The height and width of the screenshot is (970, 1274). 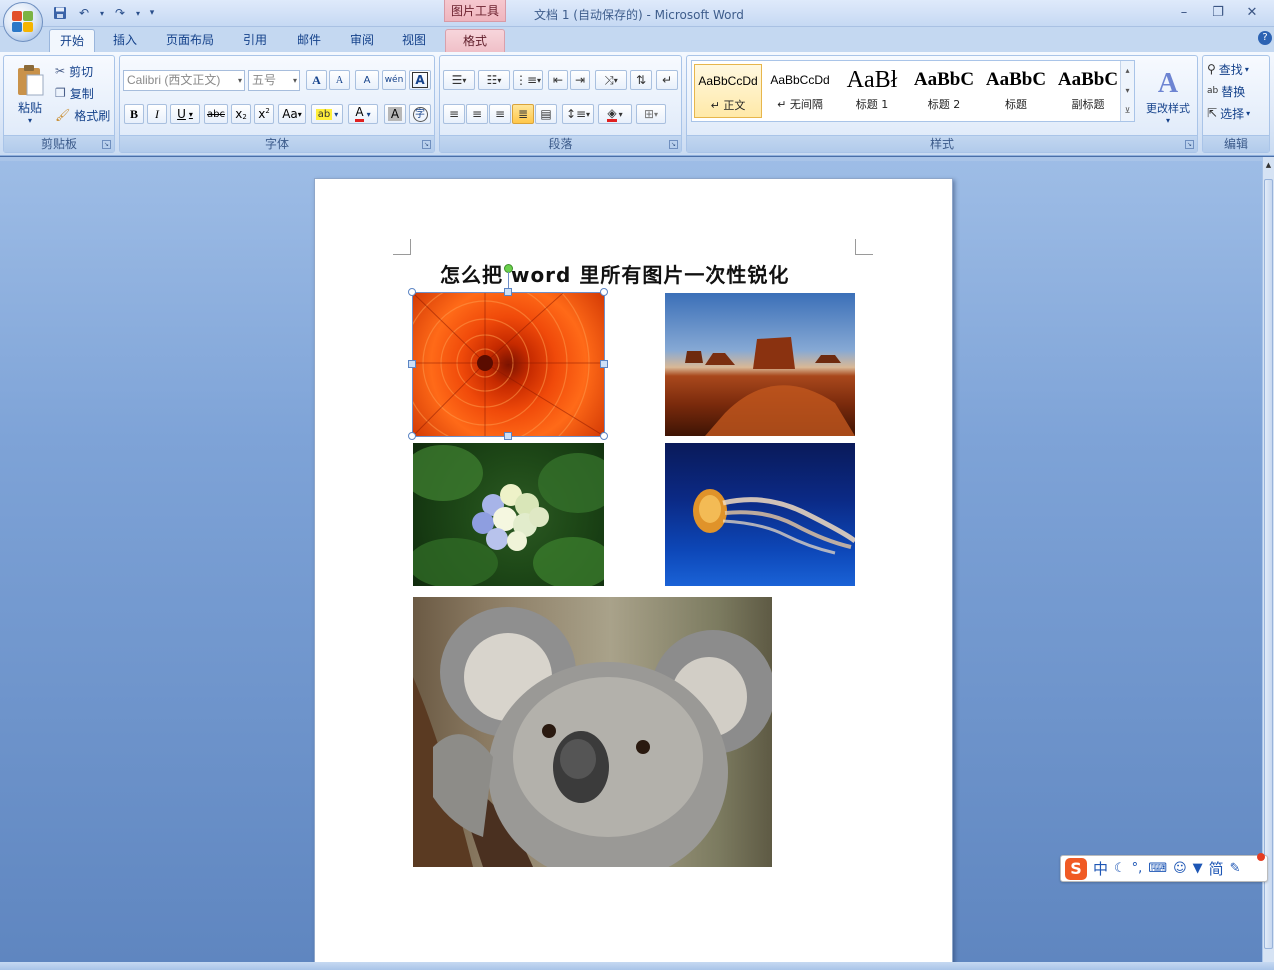 I want to click on numbering-button: ☷ ▾, so click(x=494, y=80).